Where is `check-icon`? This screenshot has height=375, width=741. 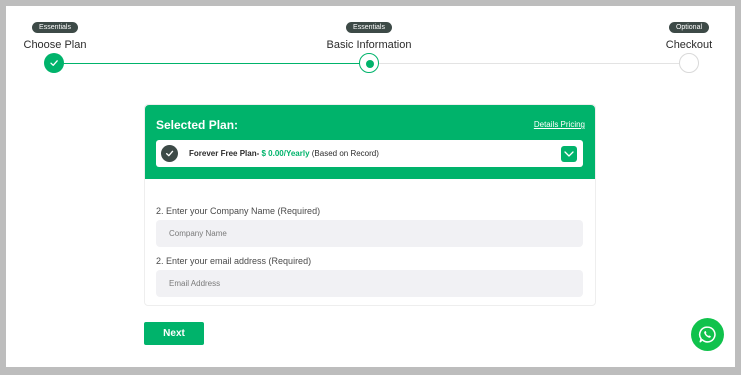
check-icon is located at coordinates (54, 63).